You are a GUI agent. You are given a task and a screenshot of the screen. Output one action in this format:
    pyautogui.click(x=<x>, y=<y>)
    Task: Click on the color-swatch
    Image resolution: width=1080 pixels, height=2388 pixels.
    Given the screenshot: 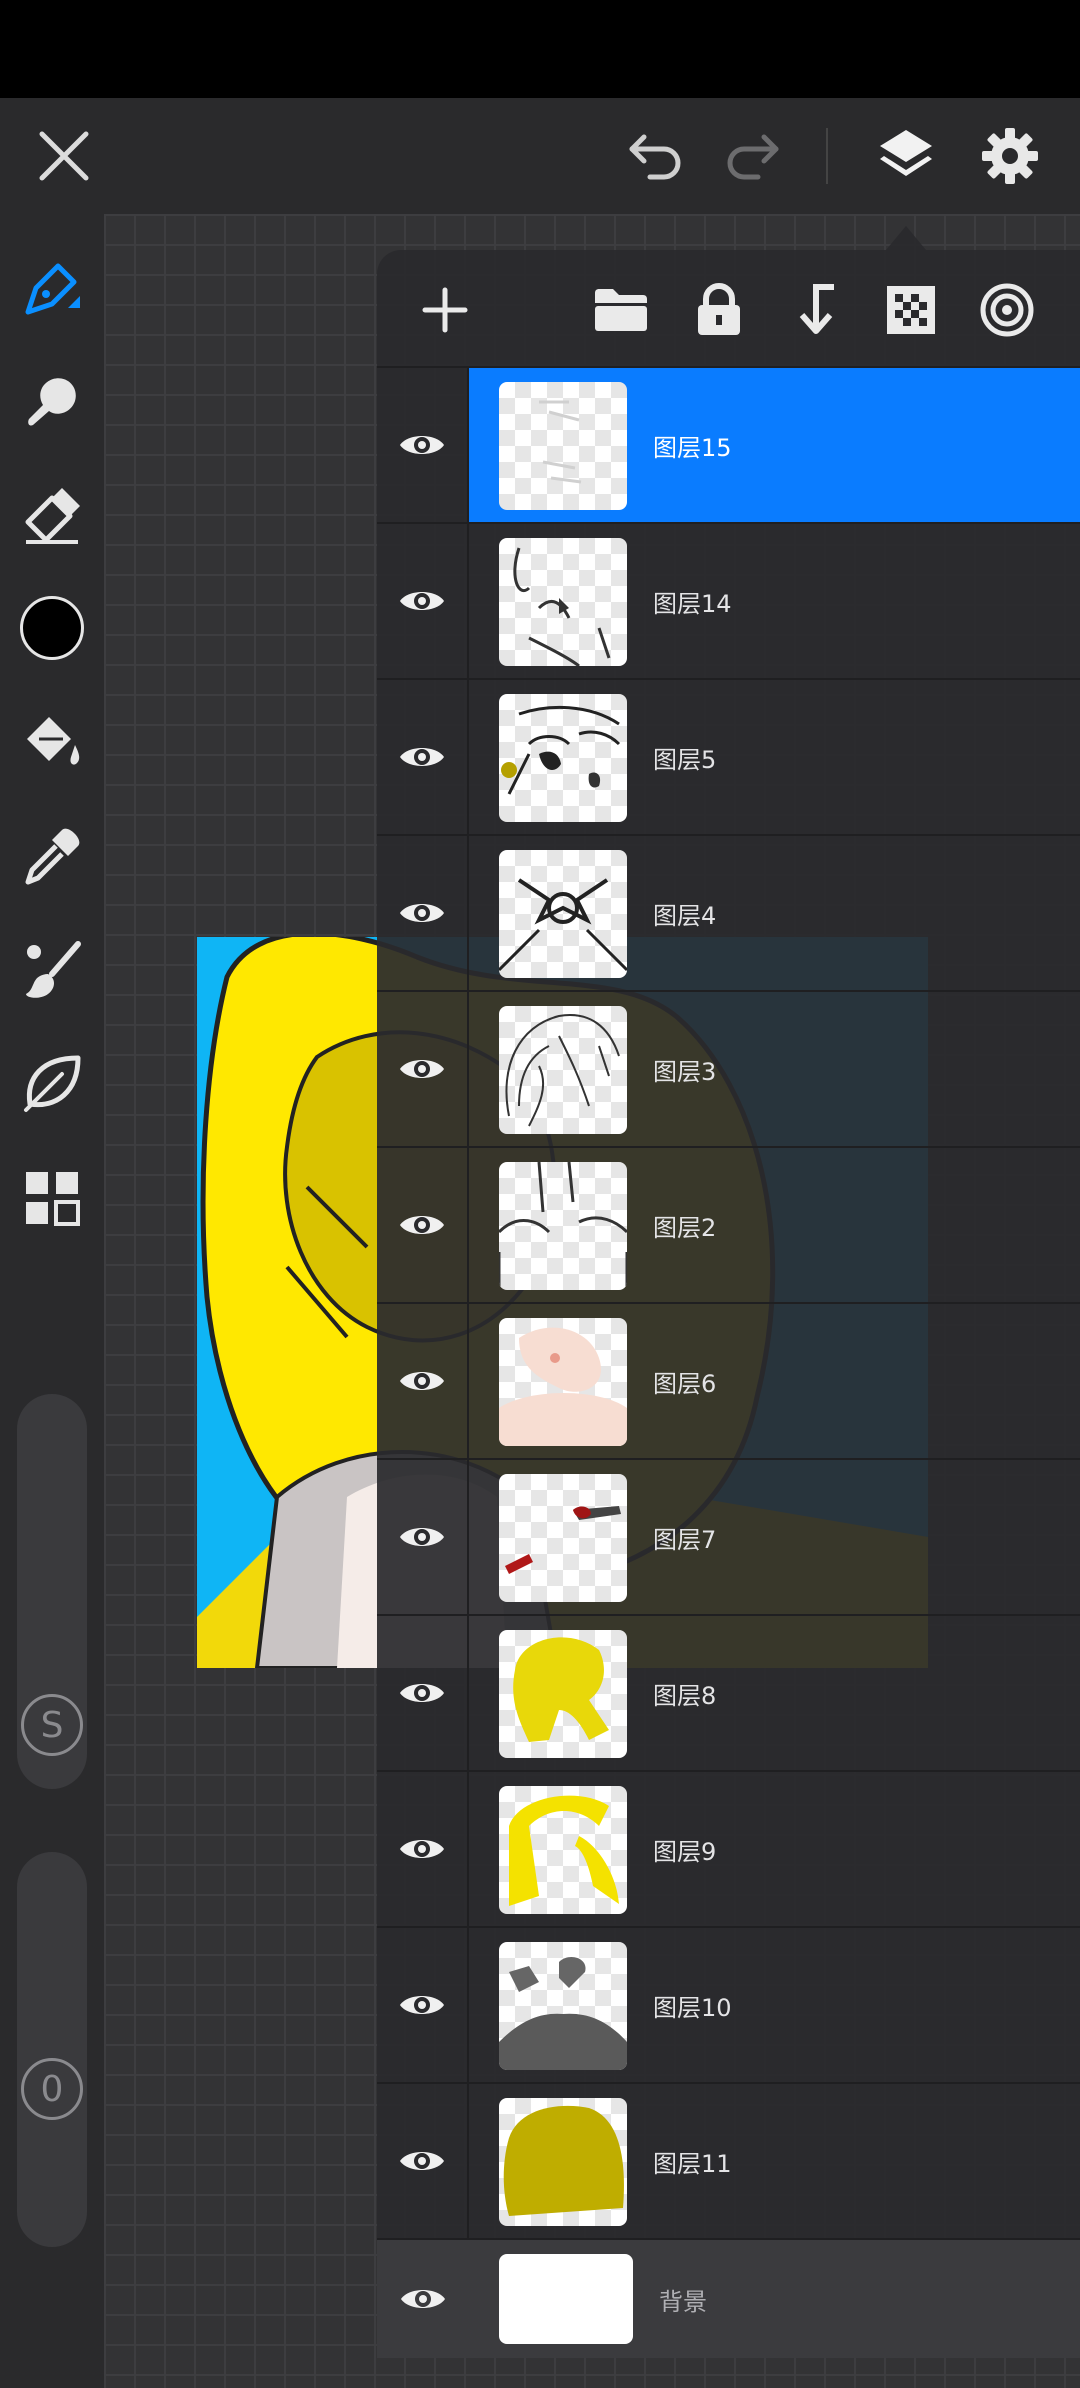 What is the action you would take?
    pyautogui.click(x=52, y=628)
    